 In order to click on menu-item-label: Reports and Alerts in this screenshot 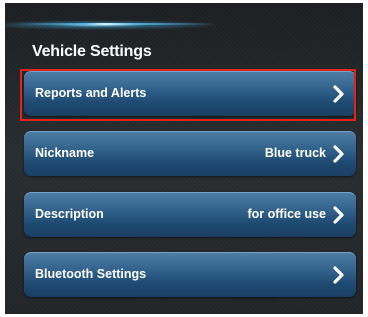, I will do `click(91, 93)`.